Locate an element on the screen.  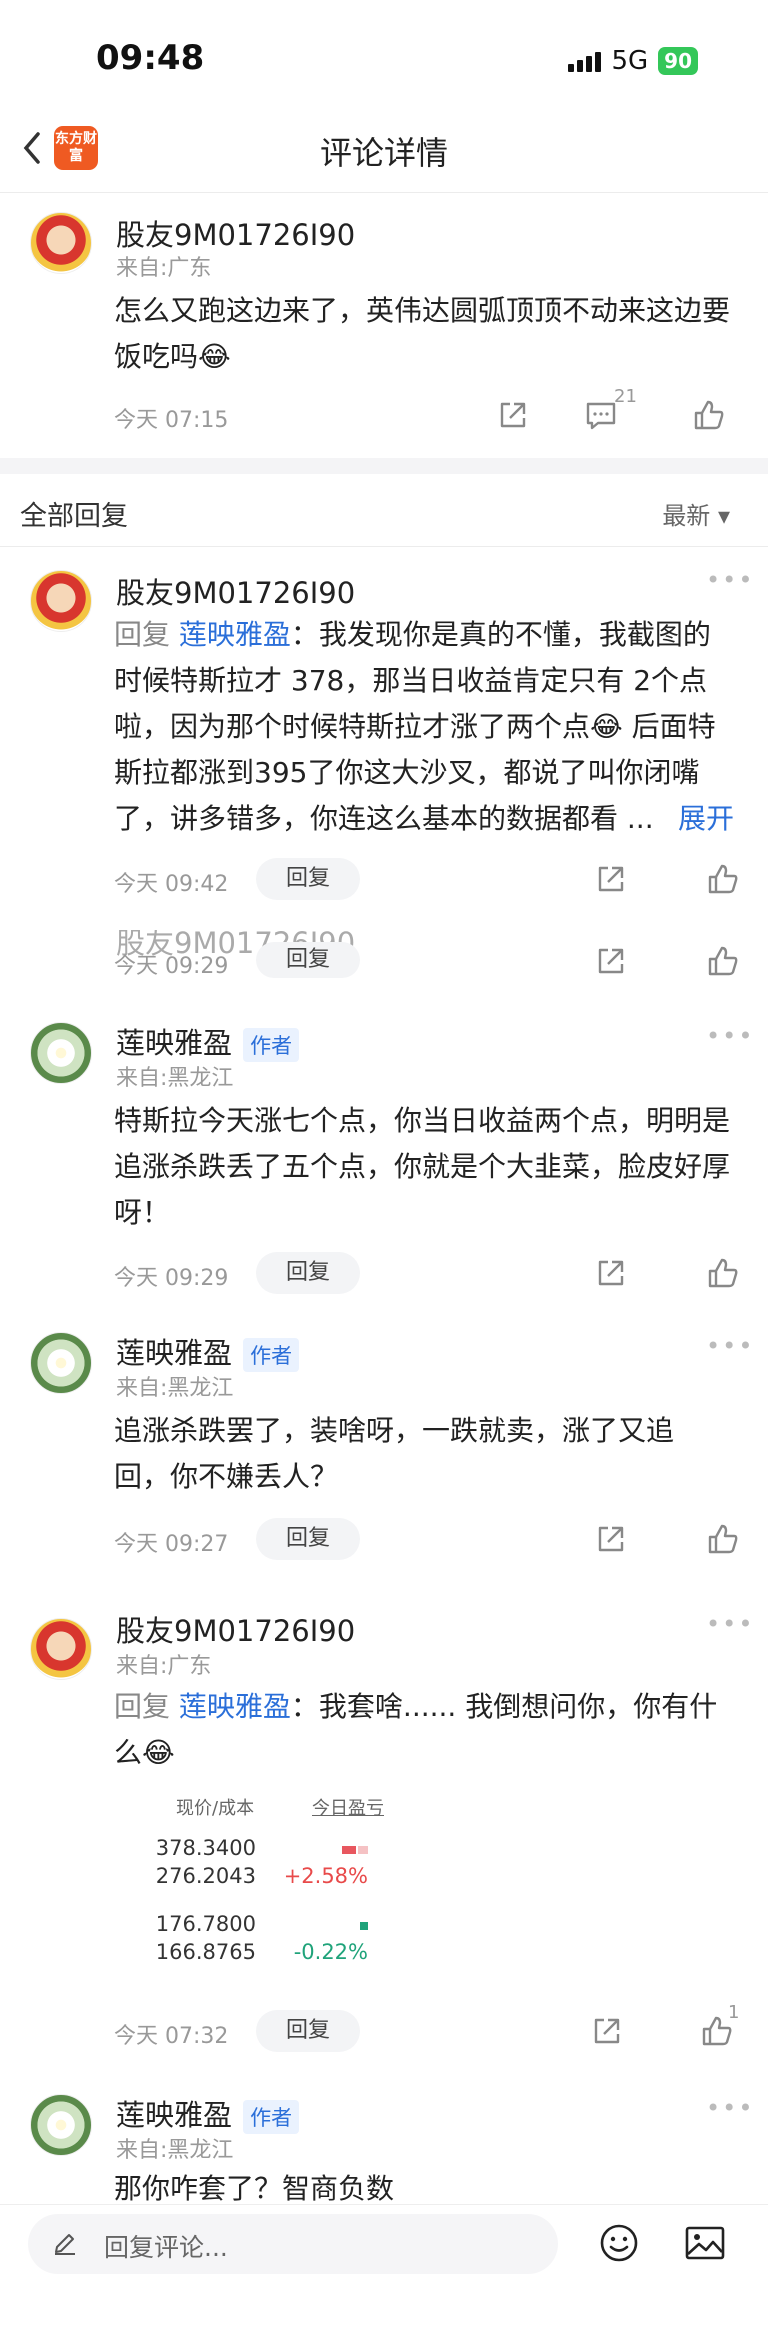
reply-line: 啦，因为那个时候特斯拉才涨了两个点😂 后面特 is located at coordinates (415, 726).